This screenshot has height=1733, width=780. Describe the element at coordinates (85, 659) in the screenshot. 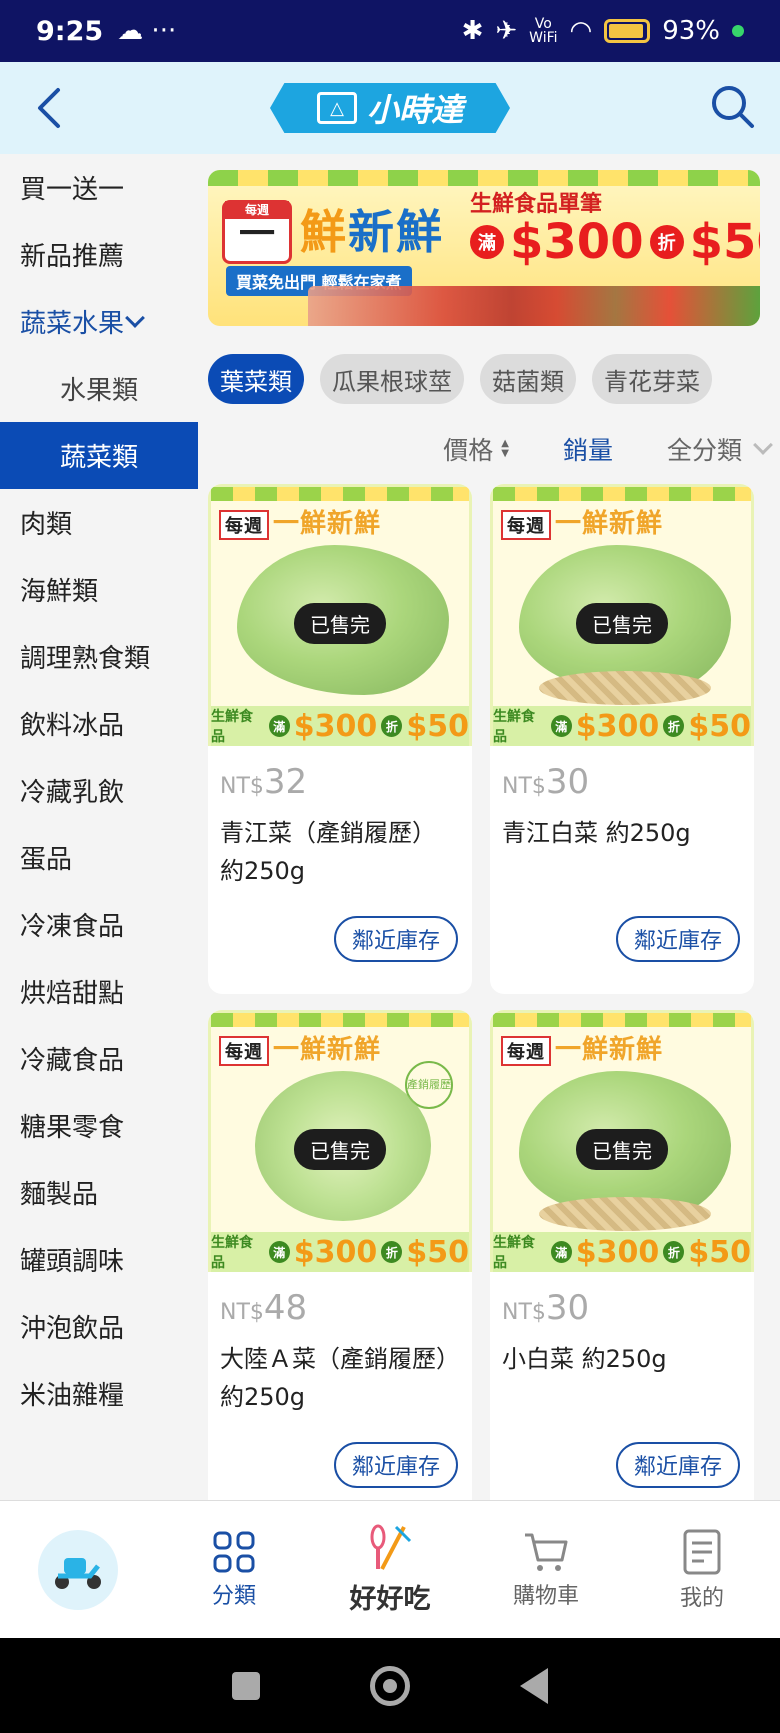

I see `sidebar-item-label: 調理熟食類` at that location.